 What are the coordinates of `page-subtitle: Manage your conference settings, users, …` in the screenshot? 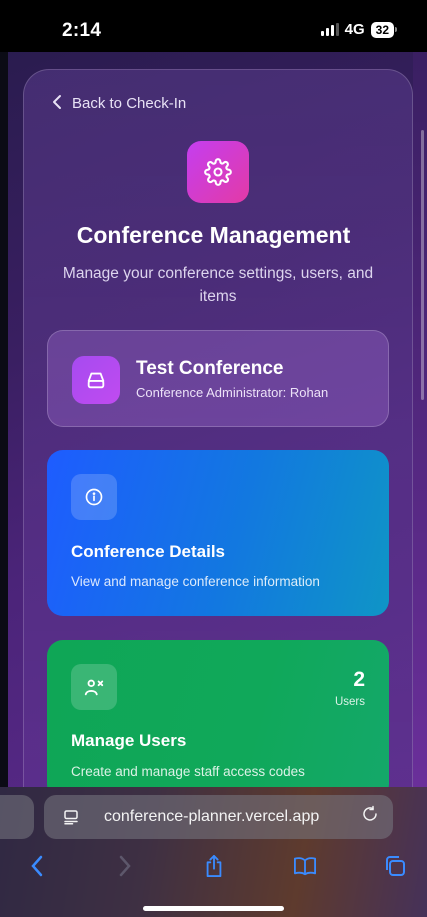 It's located at (218, 285).